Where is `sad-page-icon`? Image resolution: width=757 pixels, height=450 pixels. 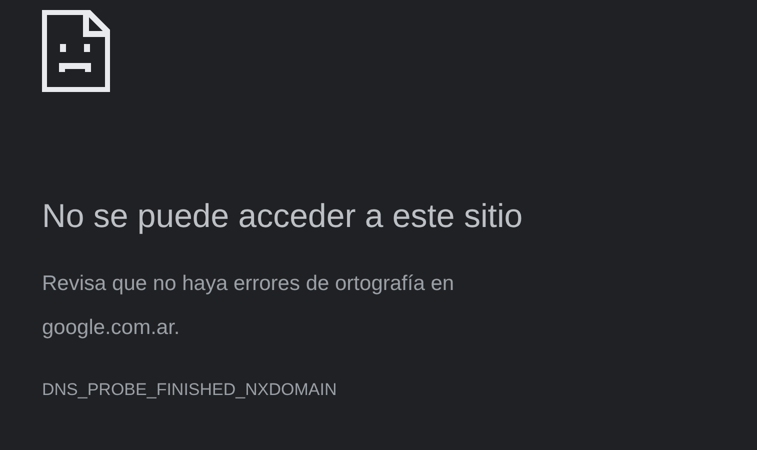
sad-page-icon is located at coordinates (76, 51).